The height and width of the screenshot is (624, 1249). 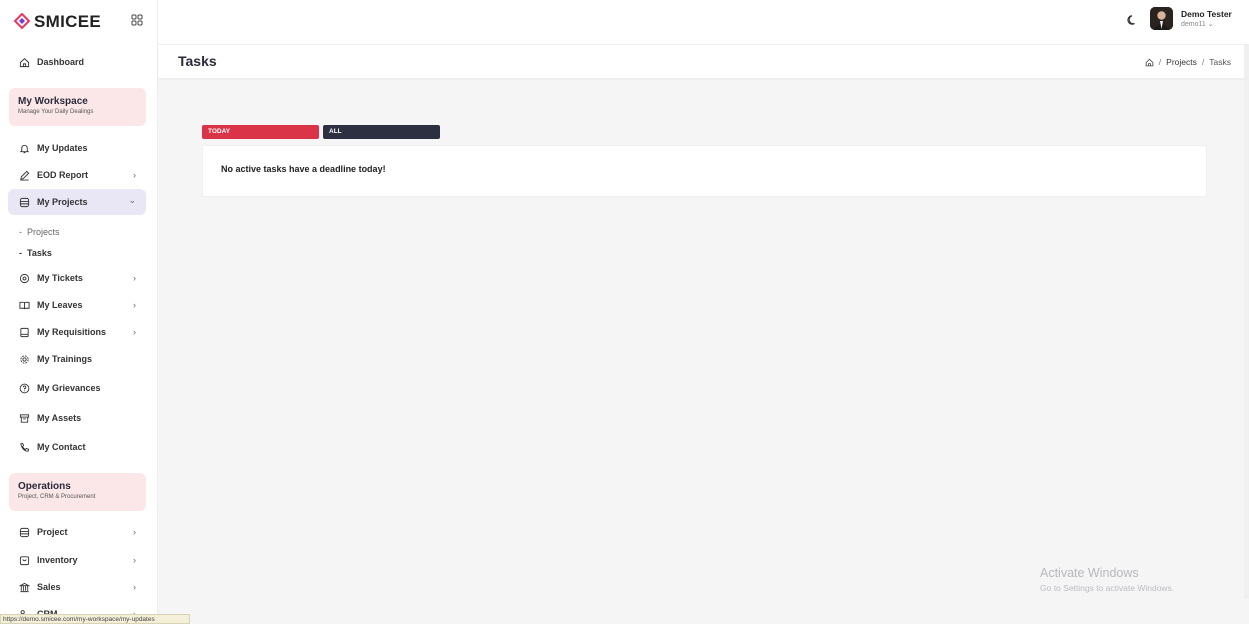 I want to click on sidebar-item-eod-report: EOD Report ›, so click(x=77, y=175).